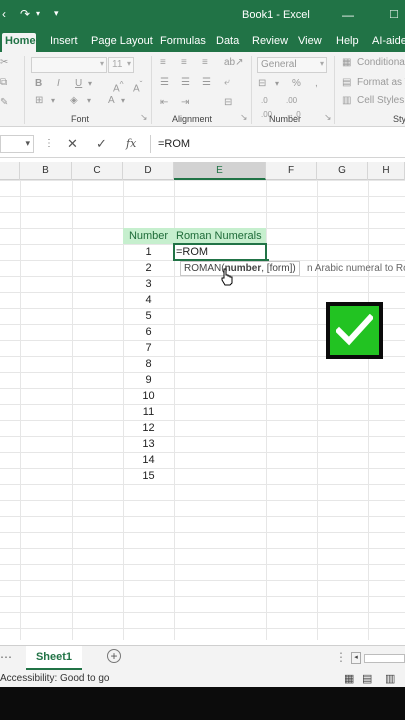 This screenshot has height=720, width=405. Describe the element at coordinates (148, 171) in the screenshot. I see `column-header-d: D` at that location.